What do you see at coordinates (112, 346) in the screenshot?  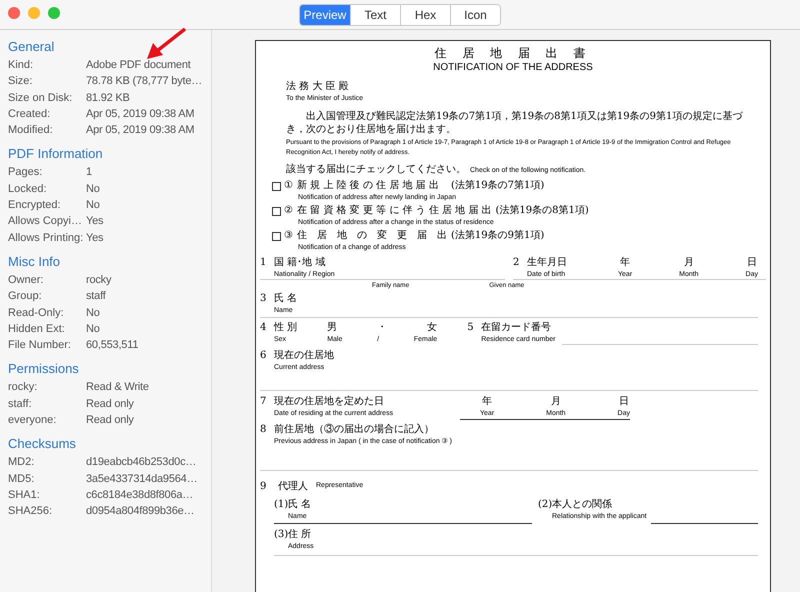 I see `info-value: 60,553,511` at bounding box center [112, 346].